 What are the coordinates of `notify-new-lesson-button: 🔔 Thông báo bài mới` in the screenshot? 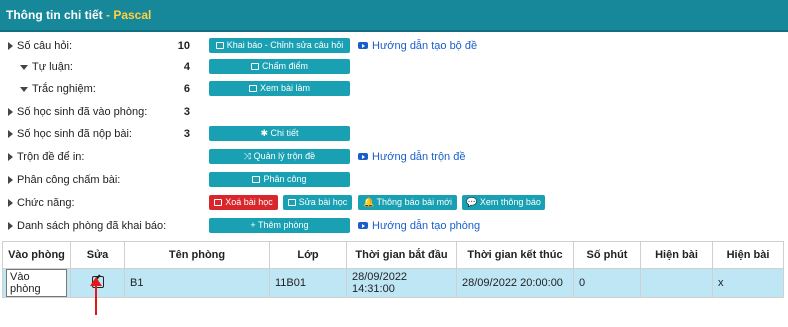 It's located at (407, 202).